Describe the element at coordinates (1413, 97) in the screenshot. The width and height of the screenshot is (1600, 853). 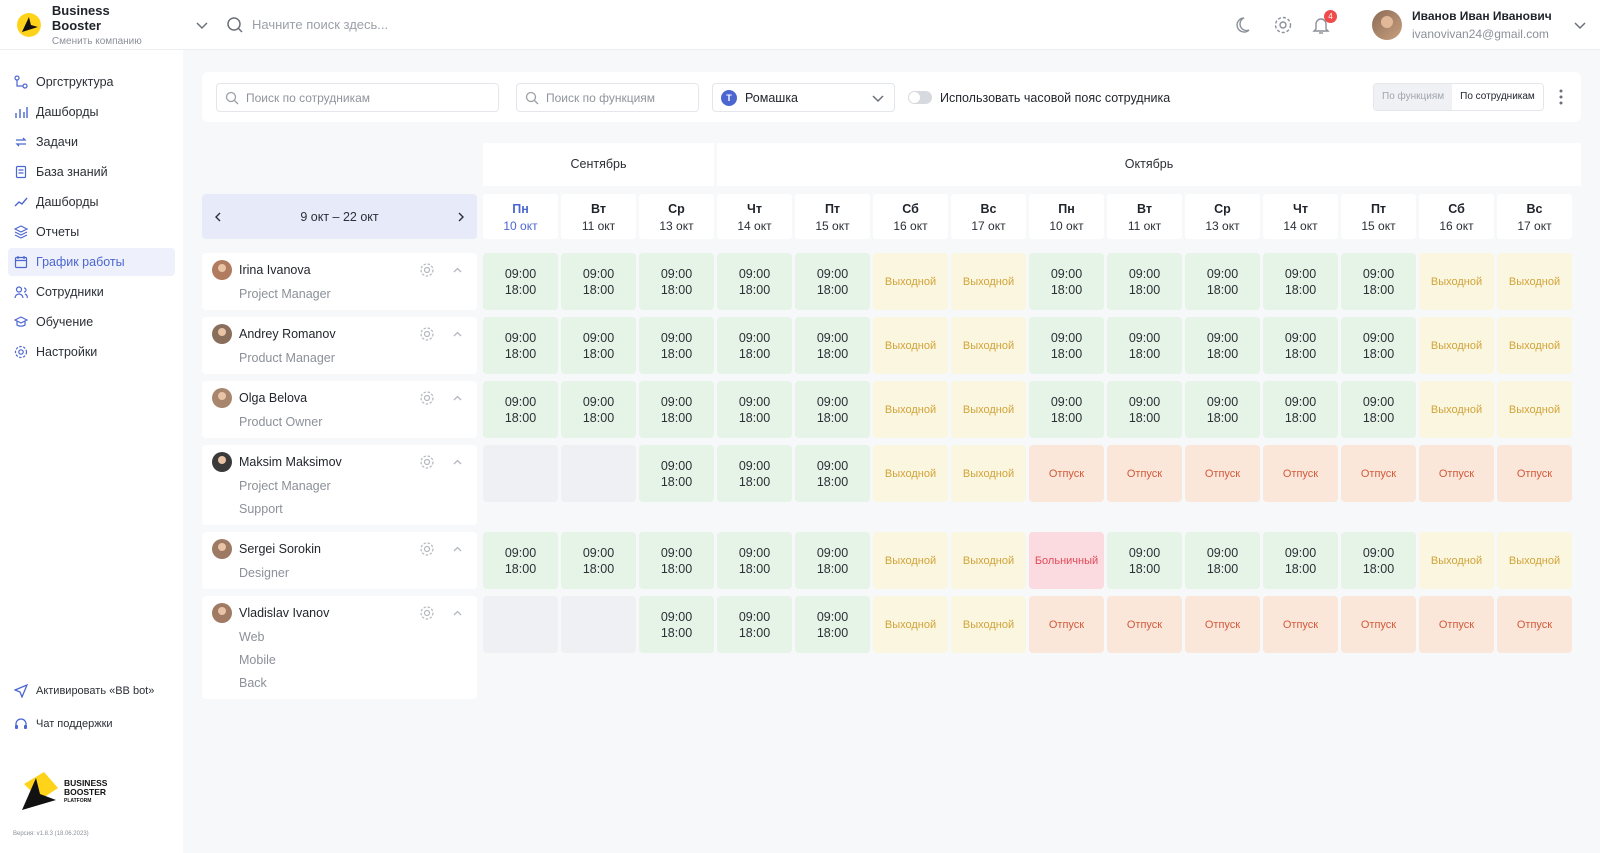
I see `view-by-function-button: По функциям` at that location.